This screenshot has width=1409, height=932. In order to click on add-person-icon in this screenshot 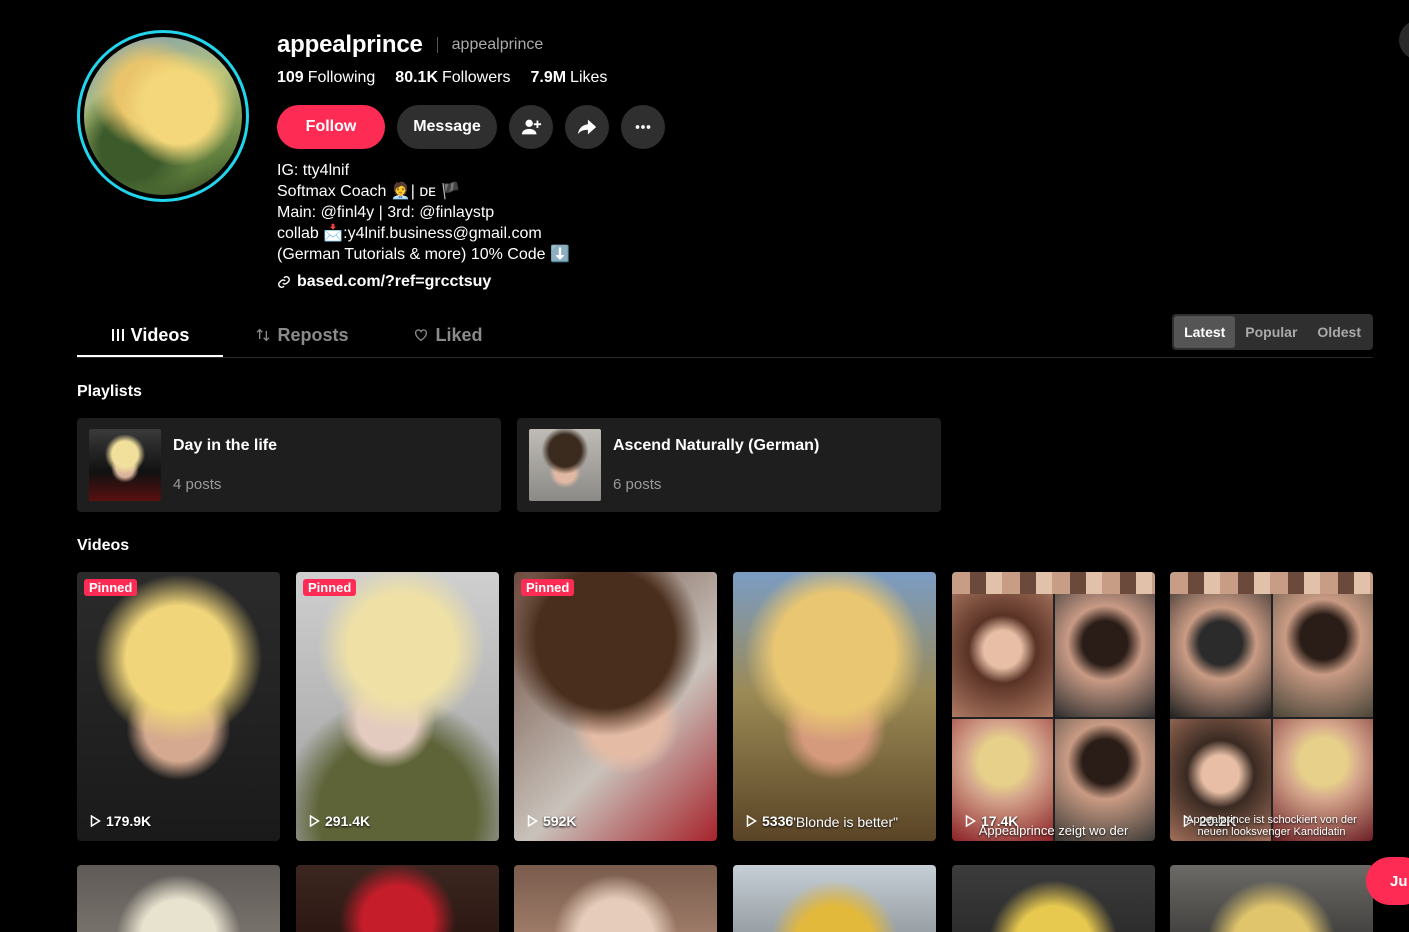, I will do `click(531, 127)`.